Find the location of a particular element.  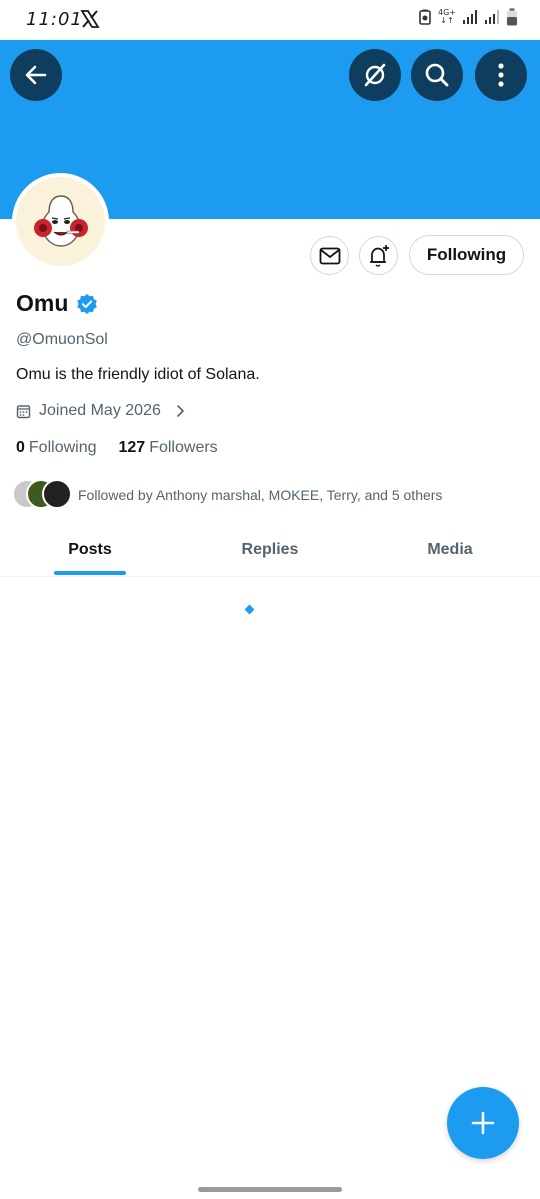

handle: @OmuonSol is located at coordinates (62, 339).